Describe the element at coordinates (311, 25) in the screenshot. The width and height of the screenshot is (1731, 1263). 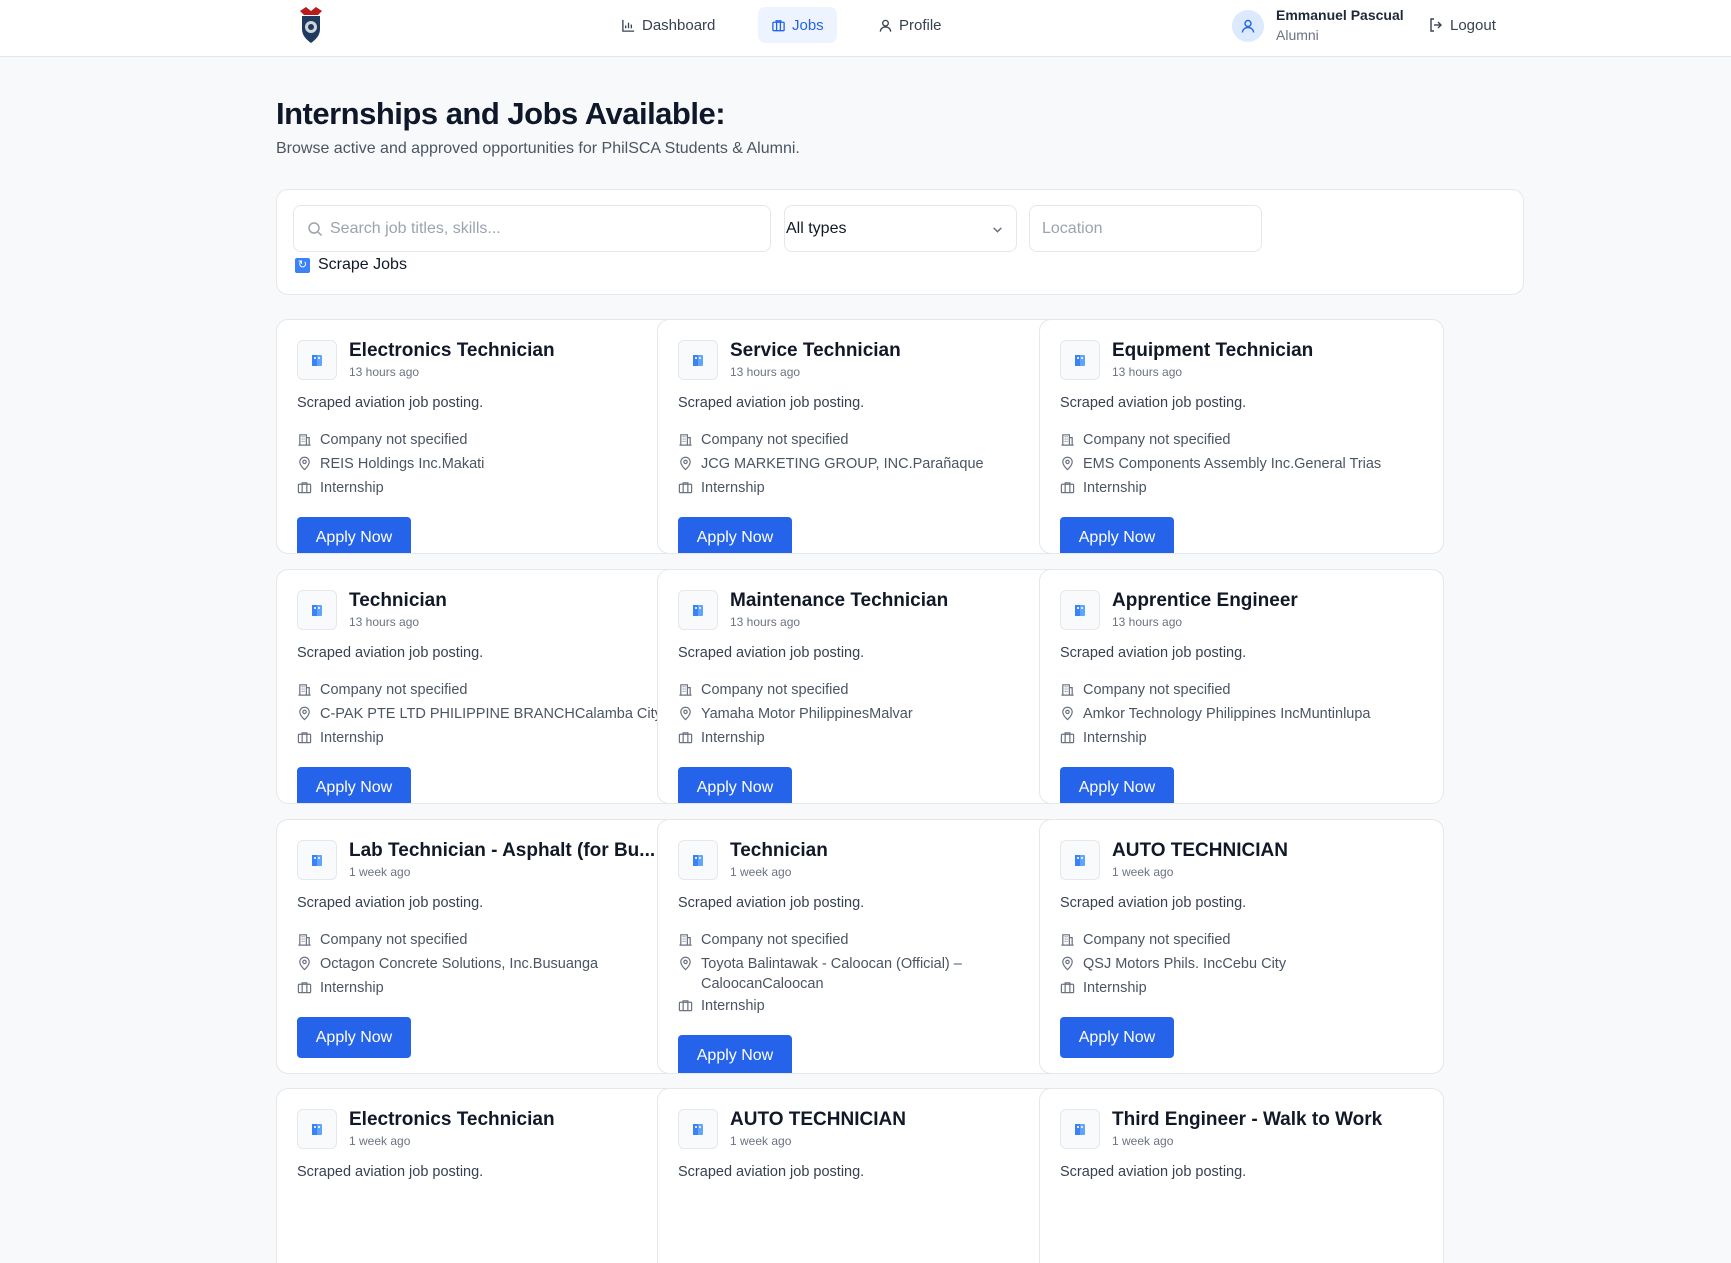
I see `philsca-logo` at that location.